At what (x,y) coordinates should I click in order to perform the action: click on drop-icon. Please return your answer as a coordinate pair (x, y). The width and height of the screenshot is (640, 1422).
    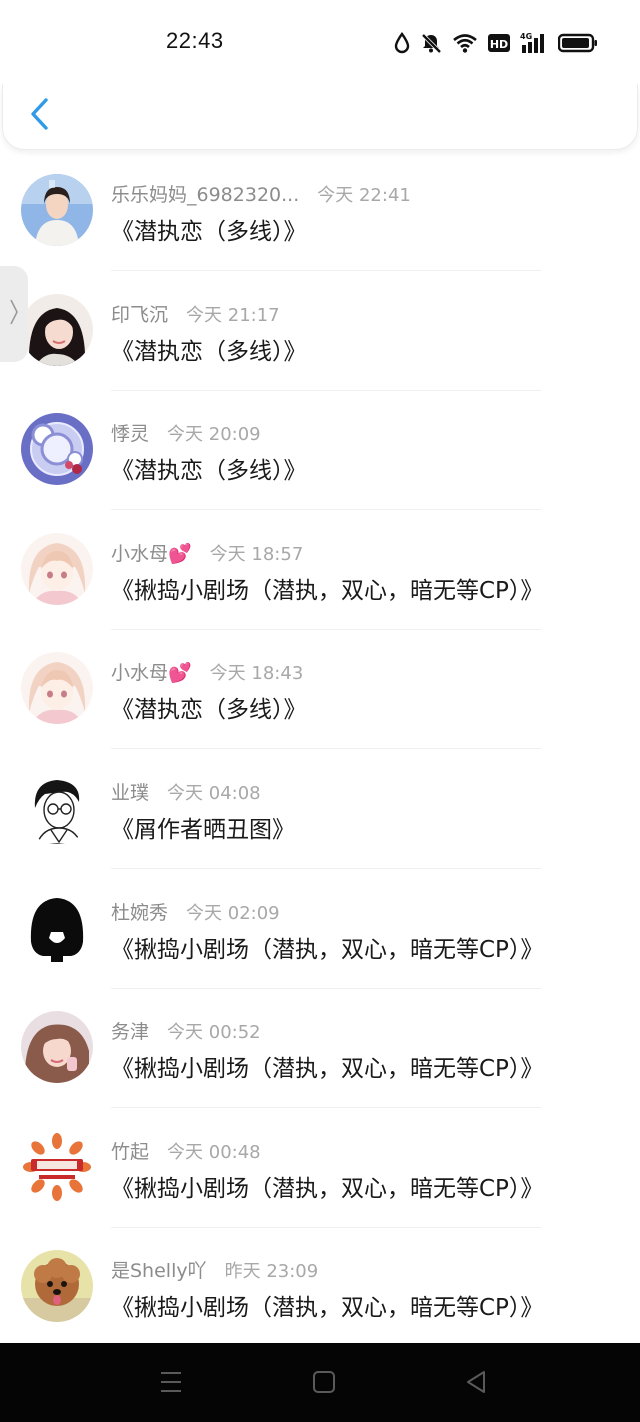
    Looking at the image, I should click on (402, 43).